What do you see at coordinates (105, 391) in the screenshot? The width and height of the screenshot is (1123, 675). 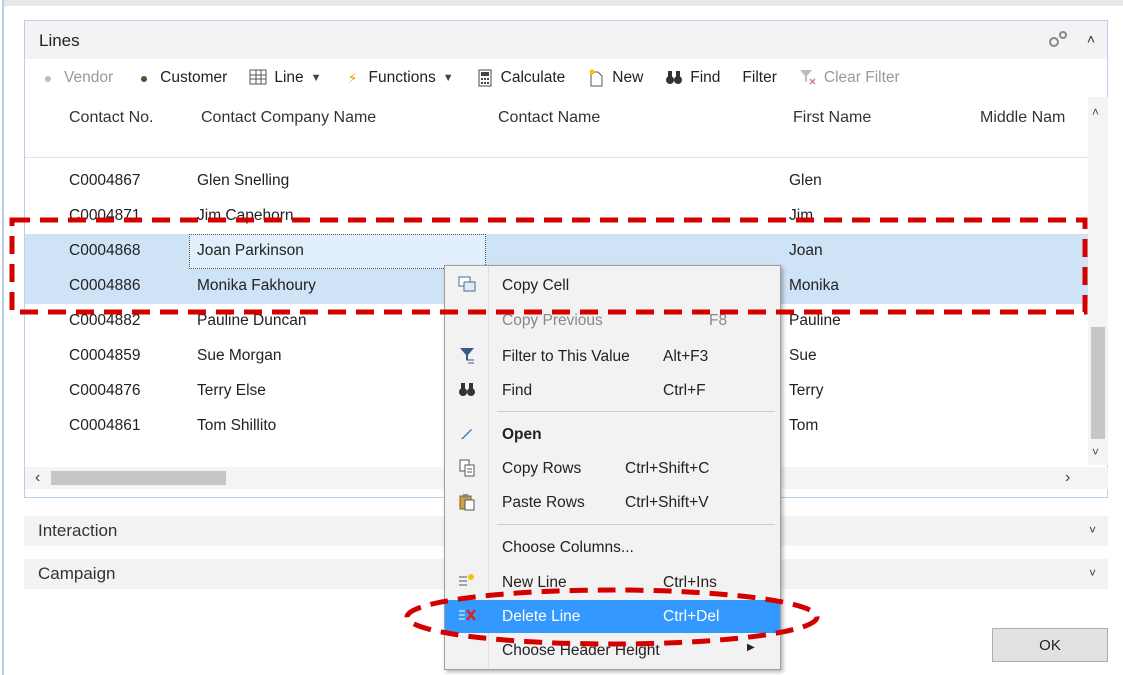 I see `cell-contact-no: C0004876` at bounding box center [105, 391].